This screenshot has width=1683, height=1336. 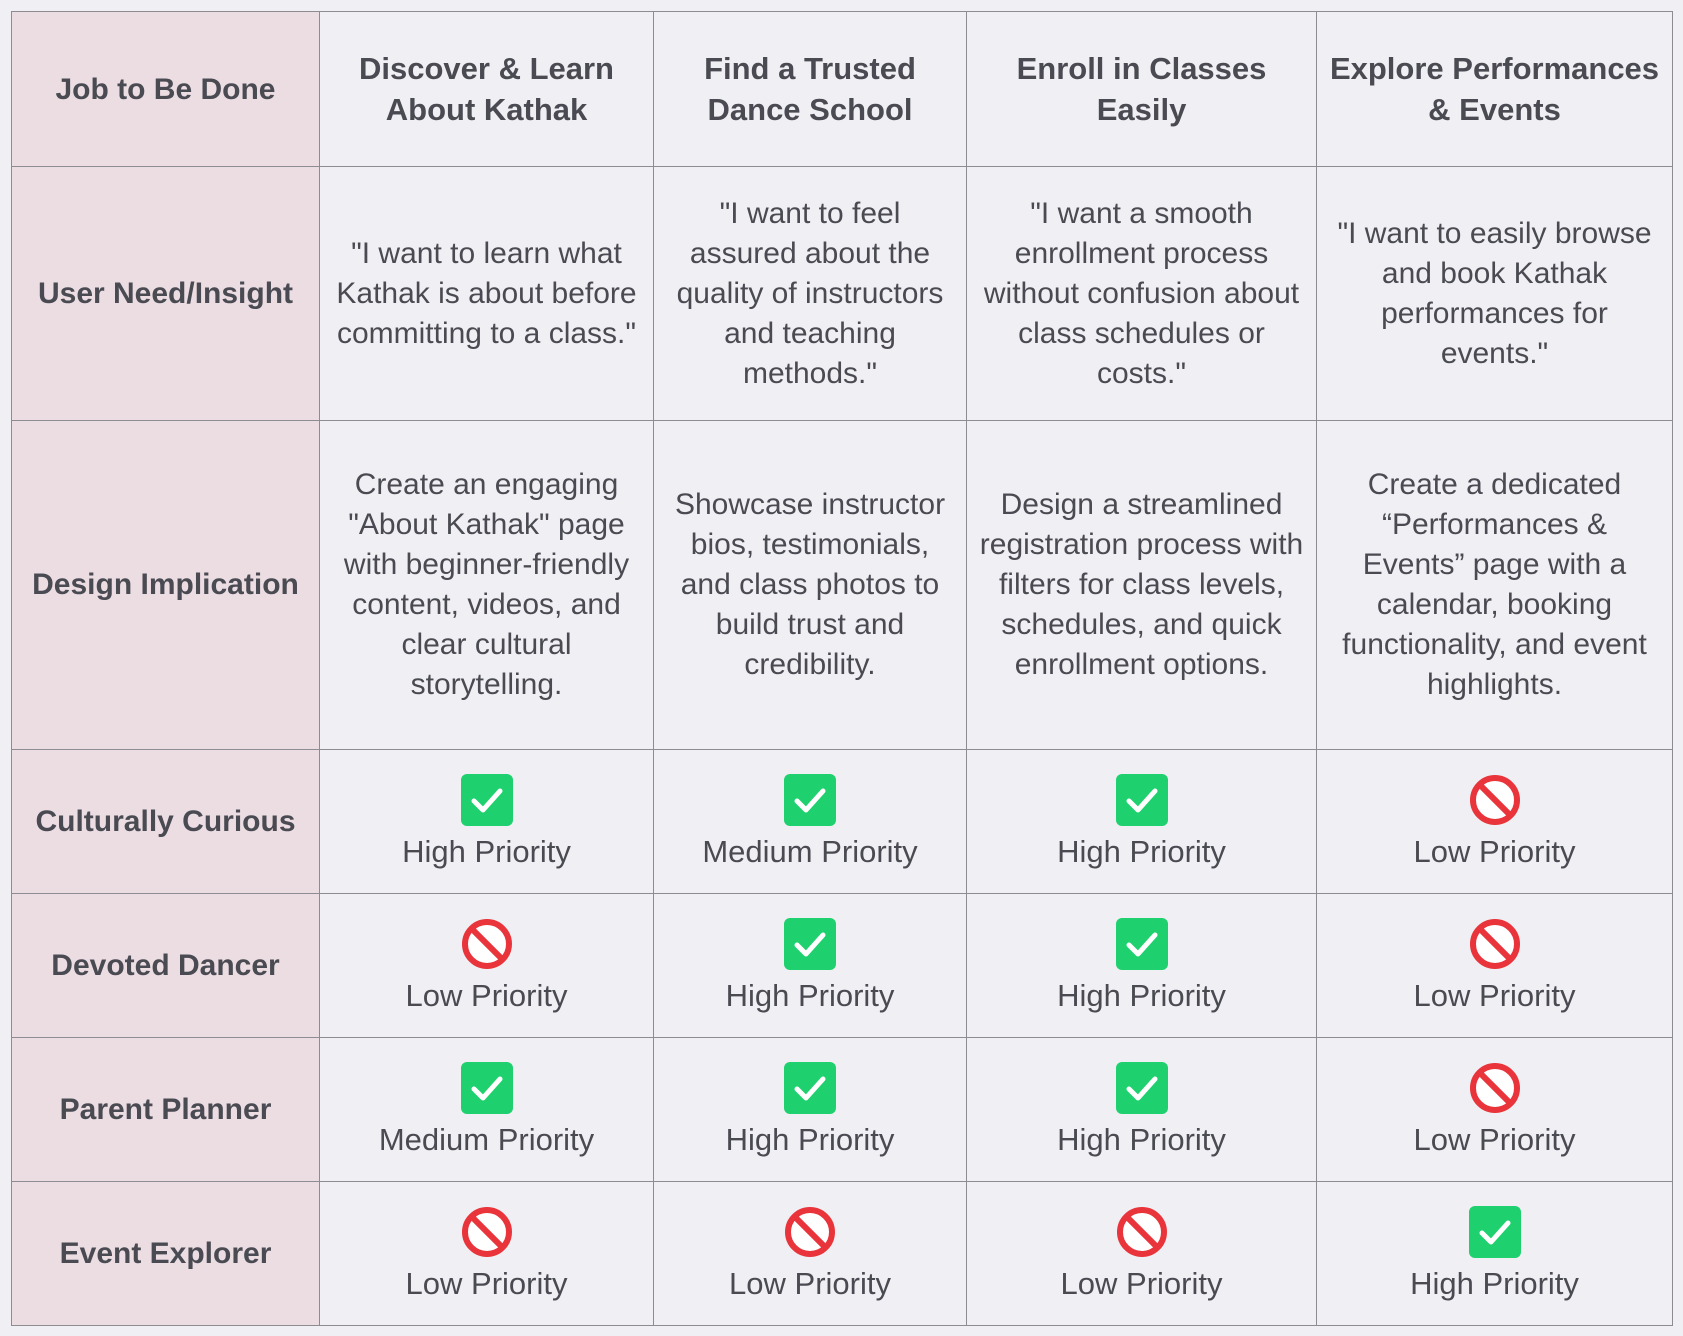 I want to click on persona-label: Event Explorer, so click(x=165, y=1253).